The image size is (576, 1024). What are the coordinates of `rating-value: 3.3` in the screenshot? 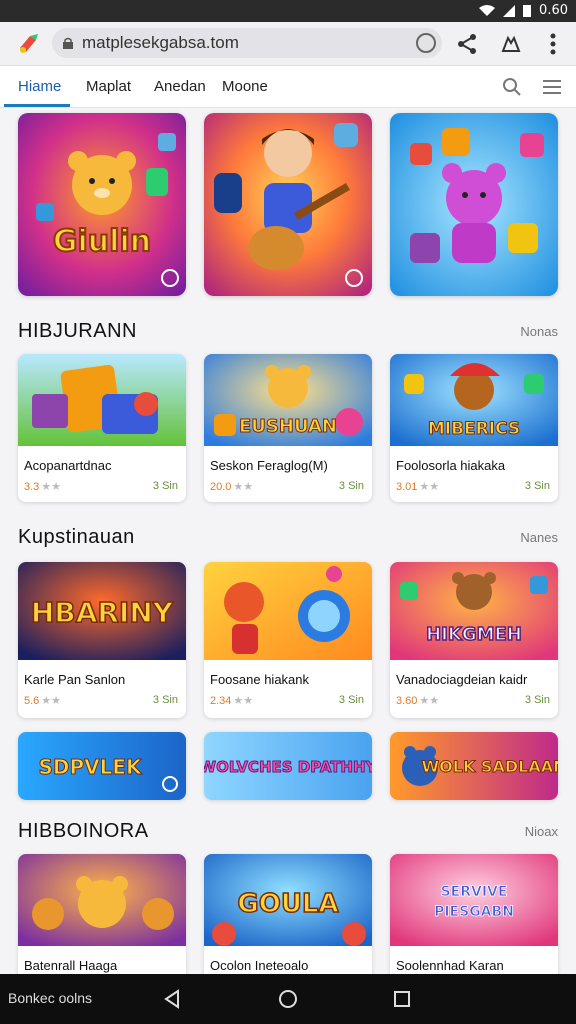 It's located at (32, 487).